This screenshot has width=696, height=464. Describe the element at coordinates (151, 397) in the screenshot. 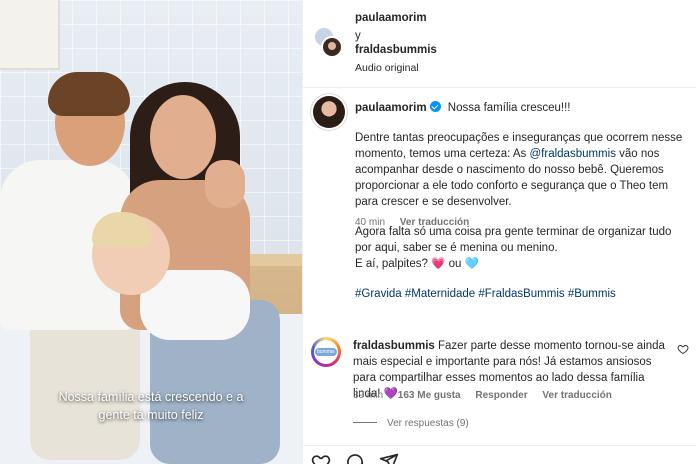

I see `video-caption-line-1: Nossa família está crescendo e a` at that location.